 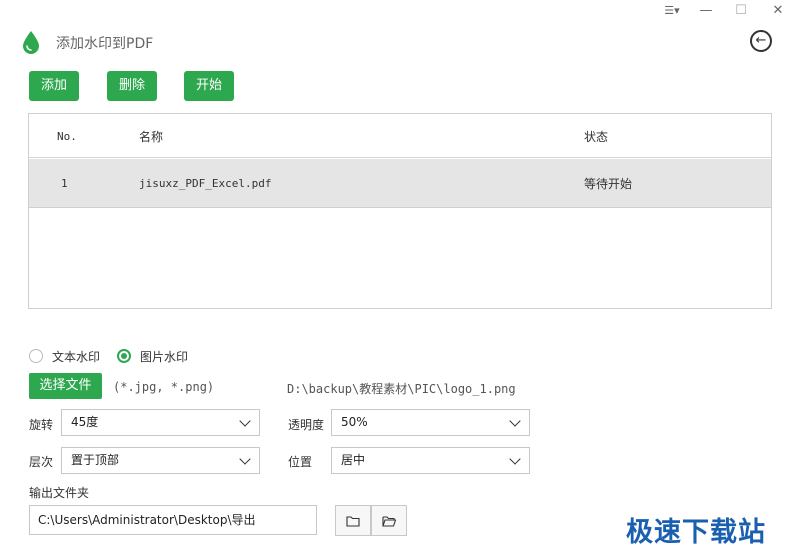 I want to click on folder-open-icon, so click(x=389, y=521).